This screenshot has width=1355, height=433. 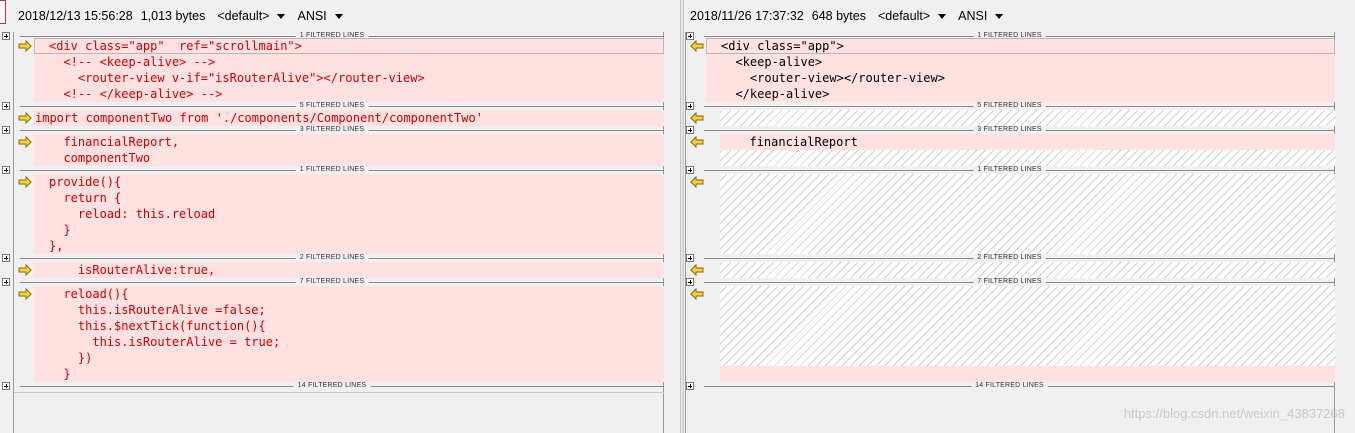 I want to click on filtered-lines-row: 3 FILTERED LINES, so click(x=1009, y=130).